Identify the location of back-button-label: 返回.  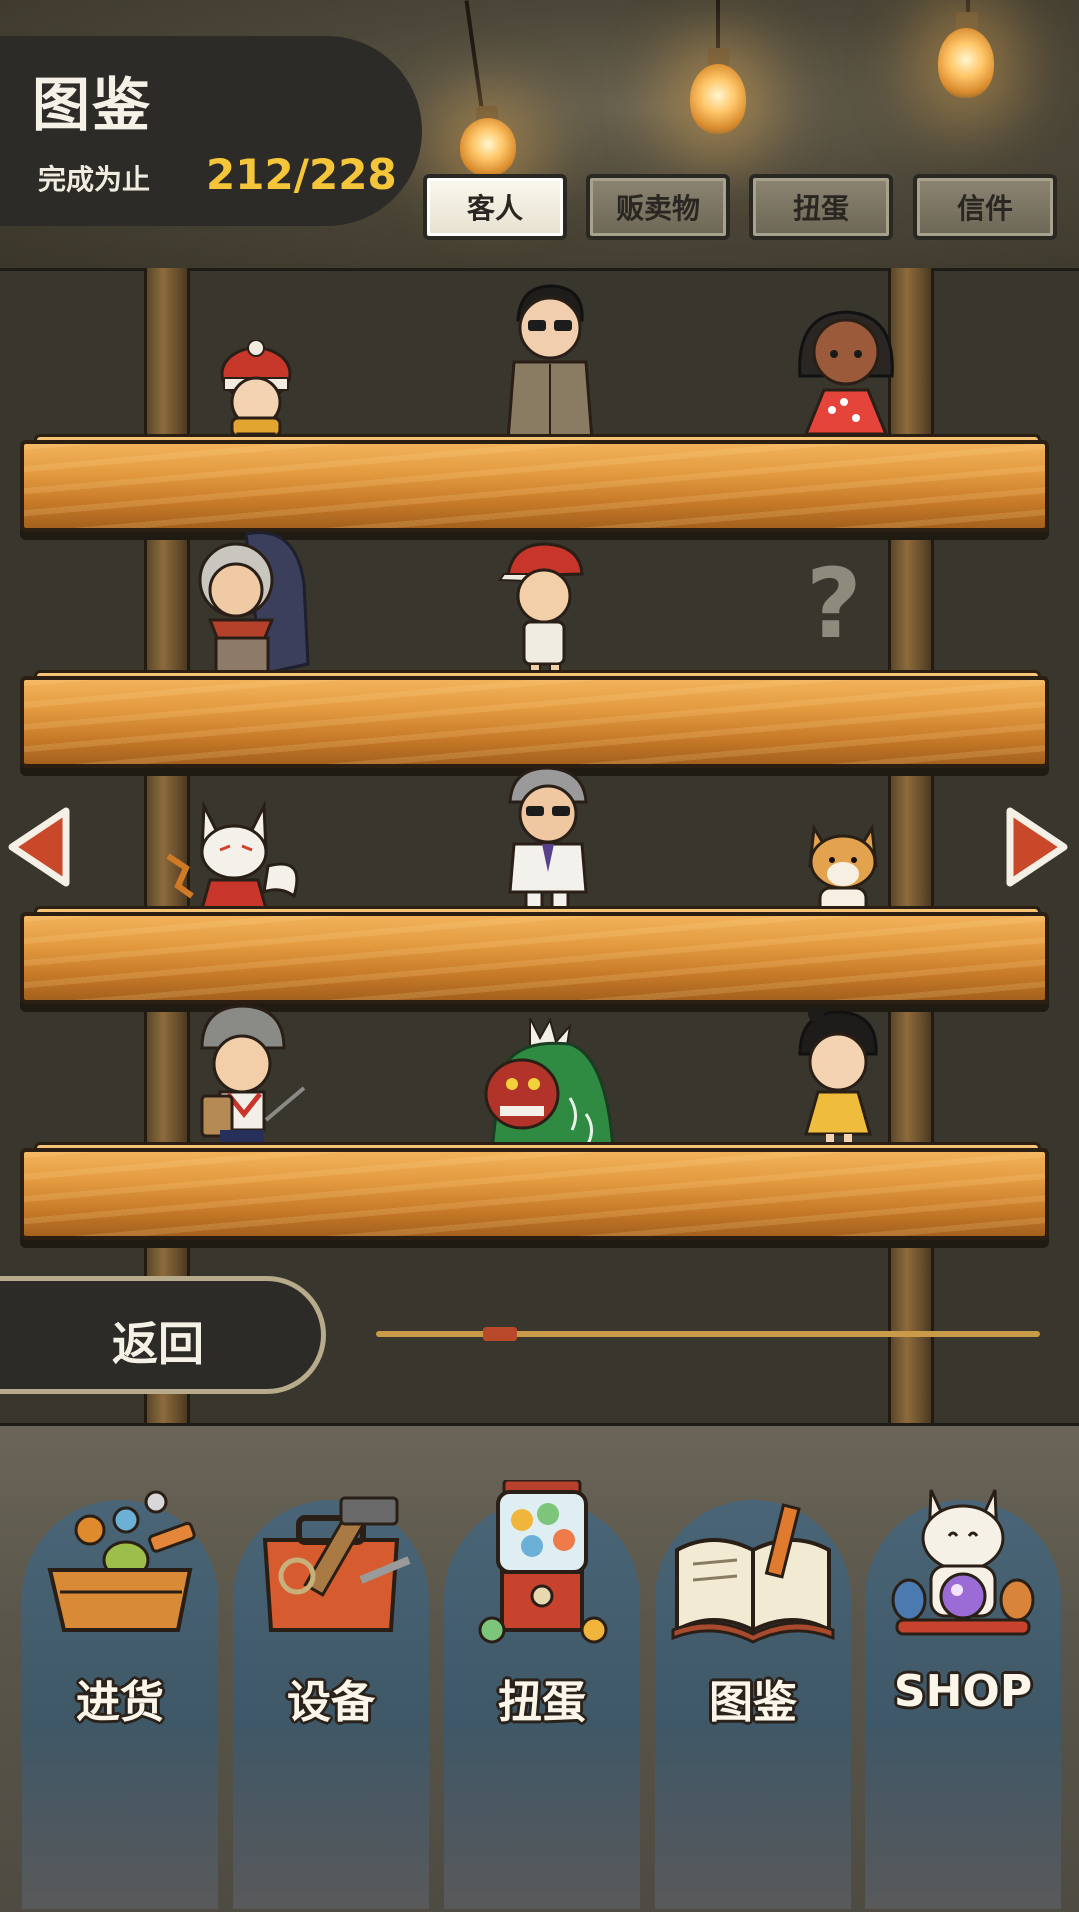
(158, 1341).